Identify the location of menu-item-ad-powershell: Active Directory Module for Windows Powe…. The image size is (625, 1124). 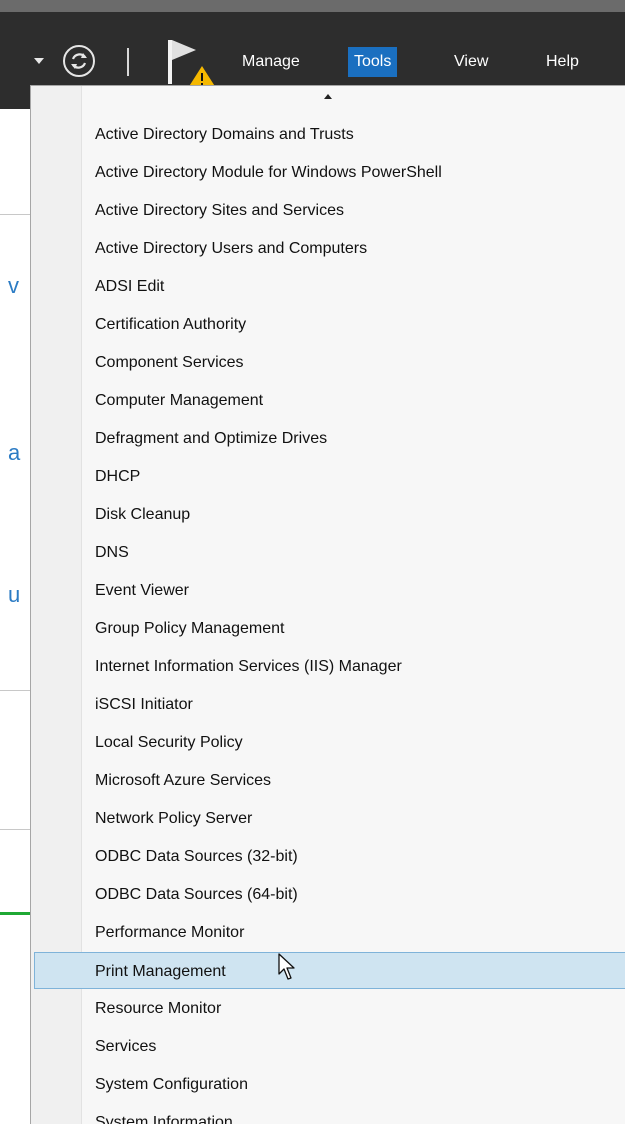
(328, 172).